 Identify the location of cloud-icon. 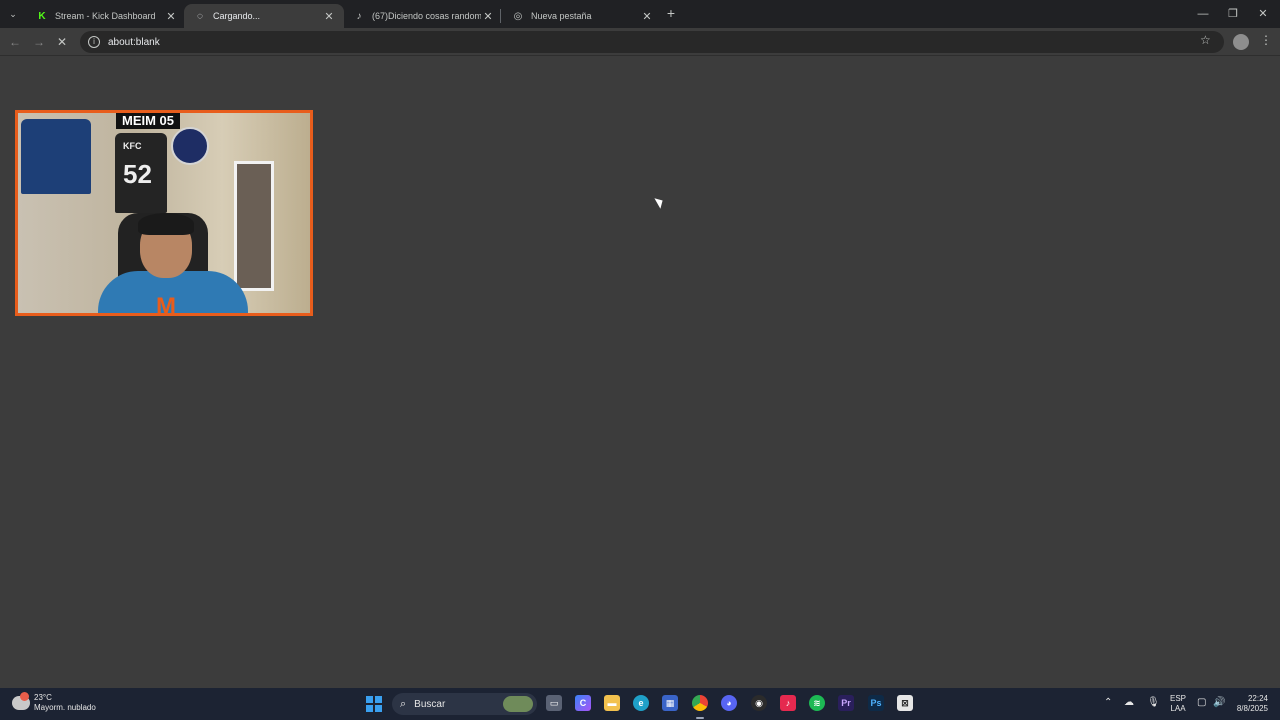
(21, 701).